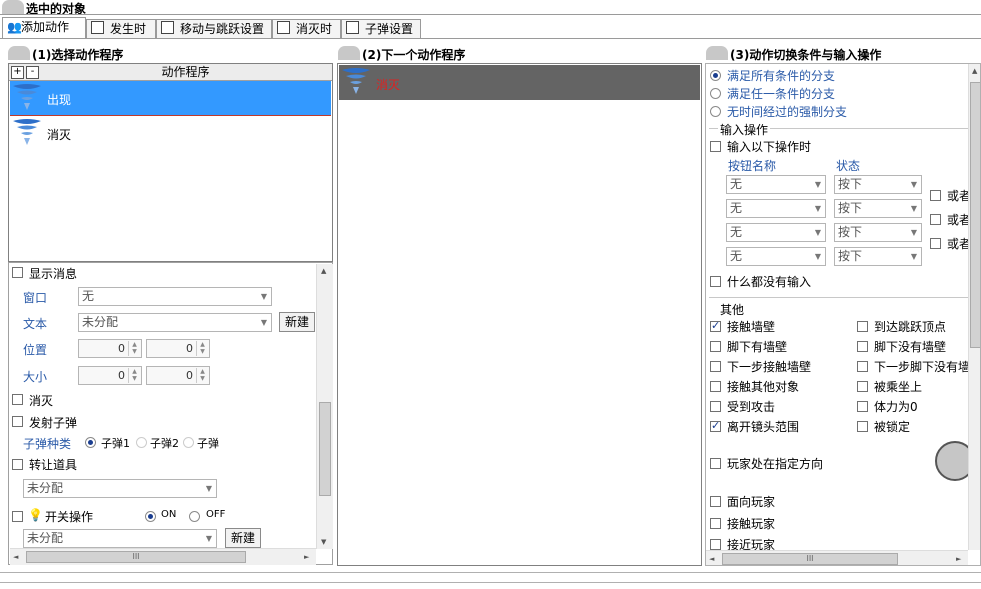  I want to click on options-vertical-scrollbar: ▲ ▼, so click(324, 406).